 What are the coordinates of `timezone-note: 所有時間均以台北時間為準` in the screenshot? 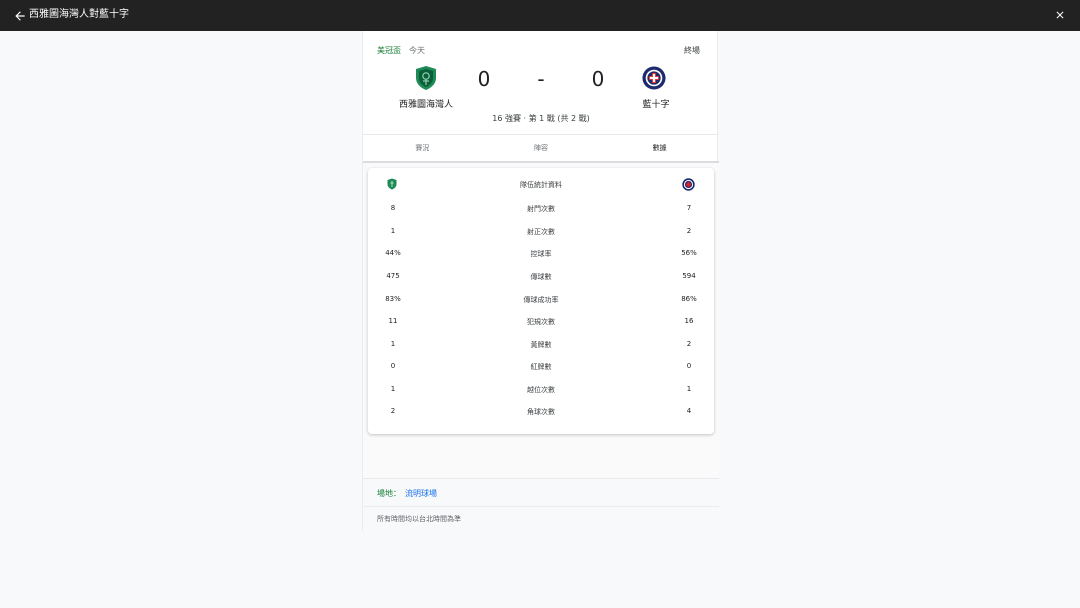 It's located at (419, 519).